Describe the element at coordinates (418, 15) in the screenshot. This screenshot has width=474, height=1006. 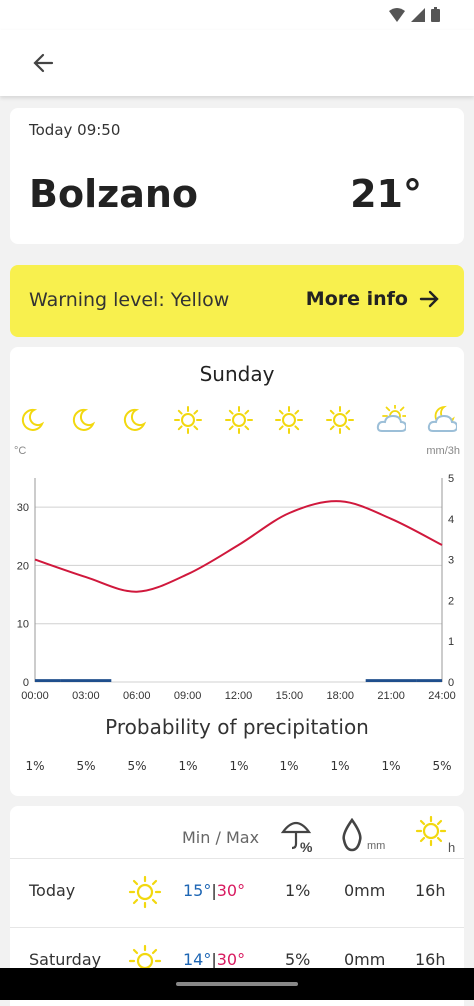
I see `signal-icon` at that location.